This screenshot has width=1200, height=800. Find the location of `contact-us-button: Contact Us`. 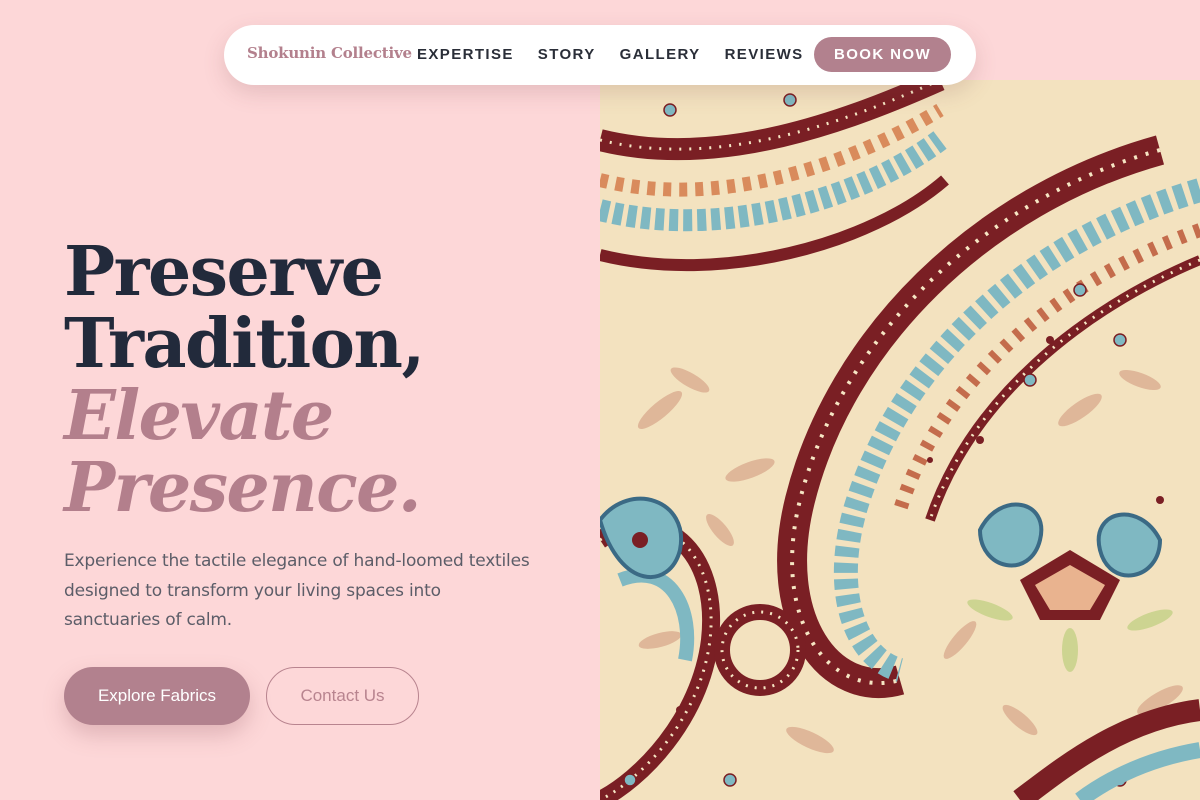

contact-us-button: Contact Us is located at coordinates (342, 696).